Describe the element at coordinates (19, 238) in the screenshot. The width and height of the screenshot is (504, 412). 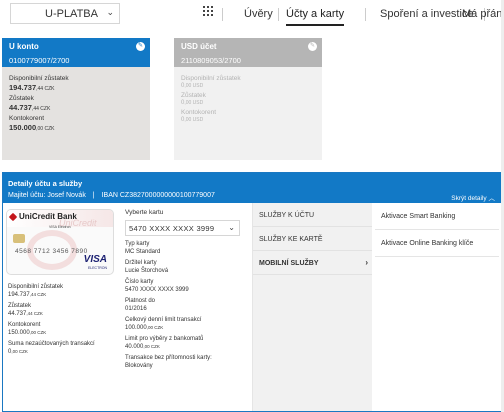
I see `card-chip-icon` at that location.